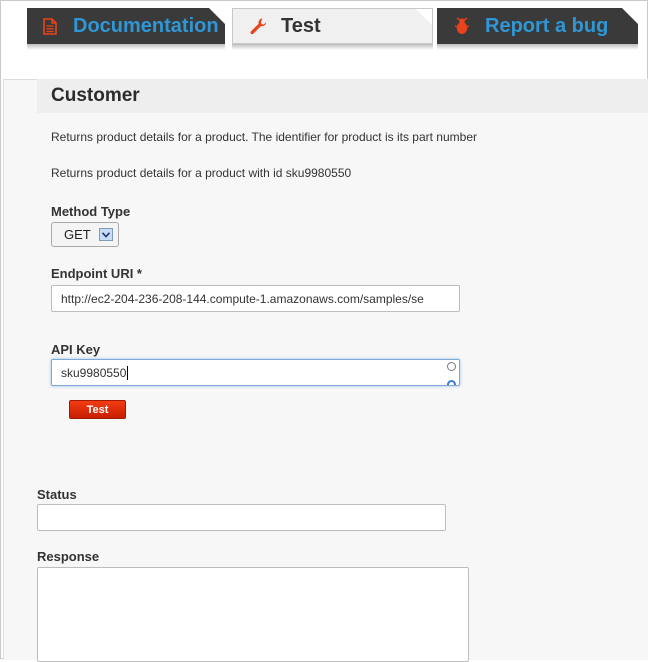 Image resolution: width=648 pixels, height=662 pixels. I want to click on spinner-up-icon, so click(451, 366).